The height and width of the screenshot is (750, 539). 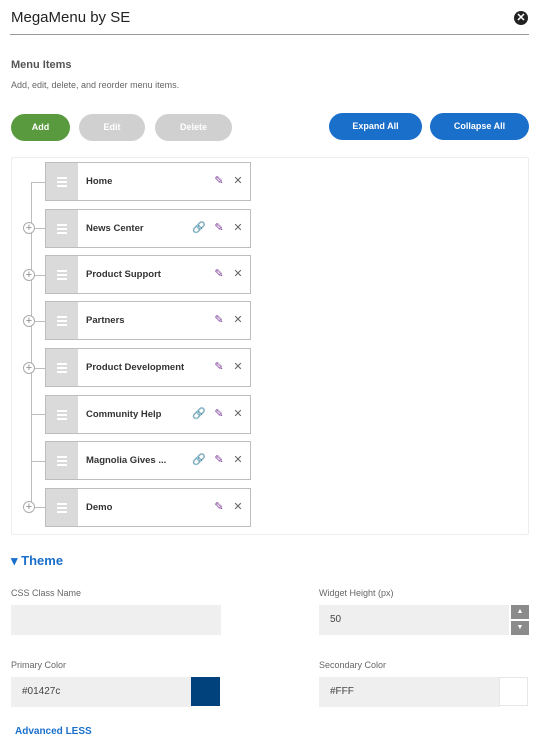 I want to click on menu-item-label: Product Development, so click(x=135, y=367).